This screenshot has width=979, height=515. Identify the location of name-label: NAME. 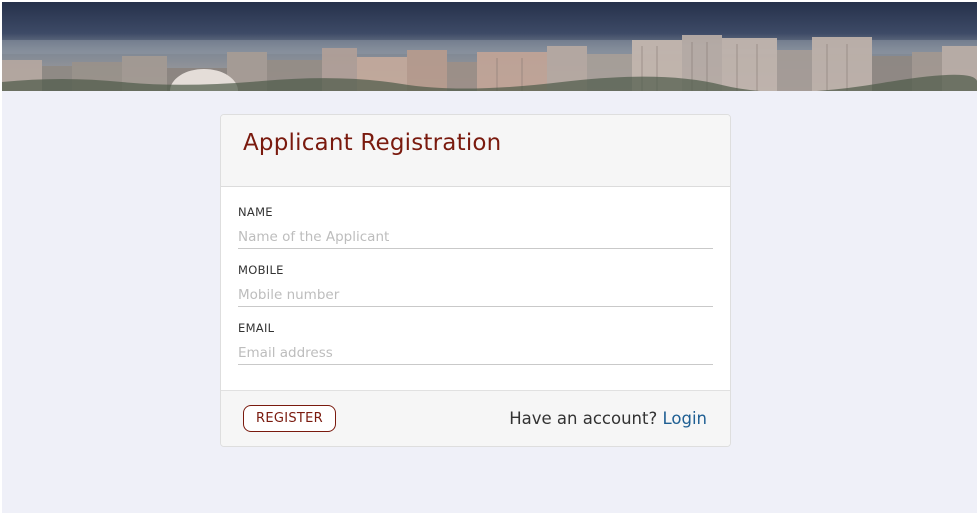
(255, 212).